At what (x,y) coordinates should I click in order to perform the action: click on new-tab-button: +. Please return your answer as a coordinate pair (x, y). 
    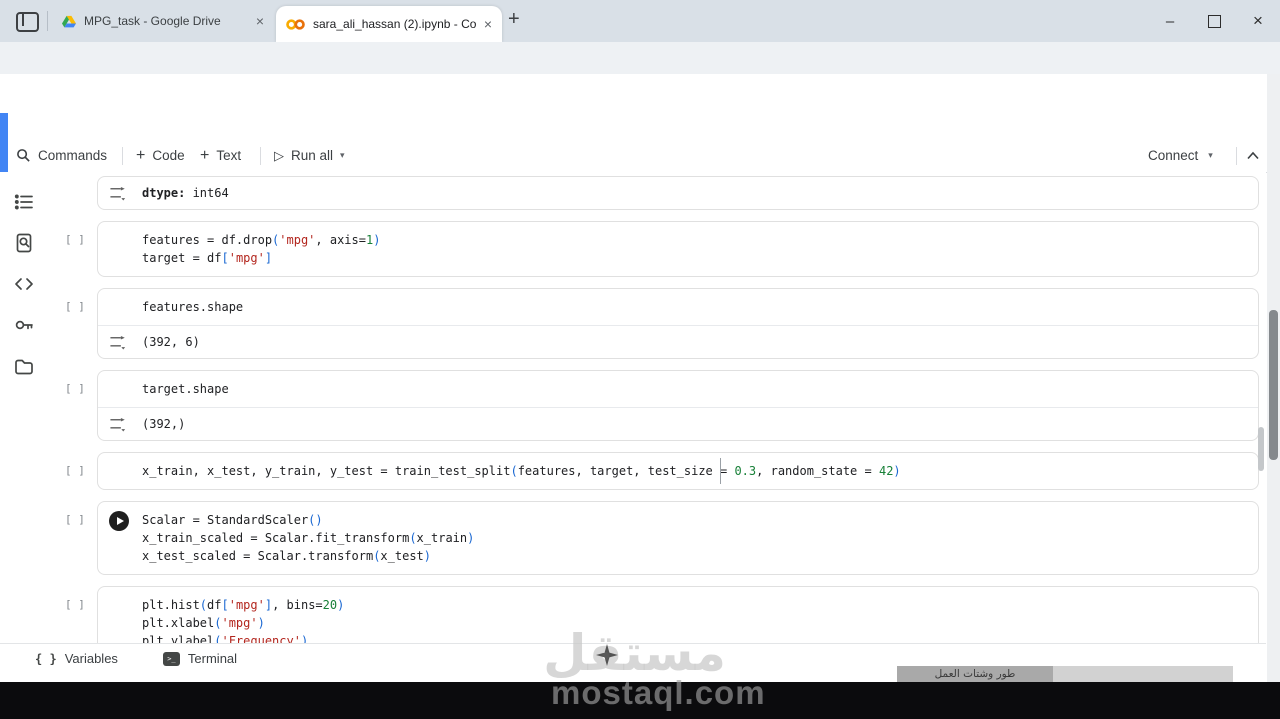
    Looking at the image, I should click on (514, 19).